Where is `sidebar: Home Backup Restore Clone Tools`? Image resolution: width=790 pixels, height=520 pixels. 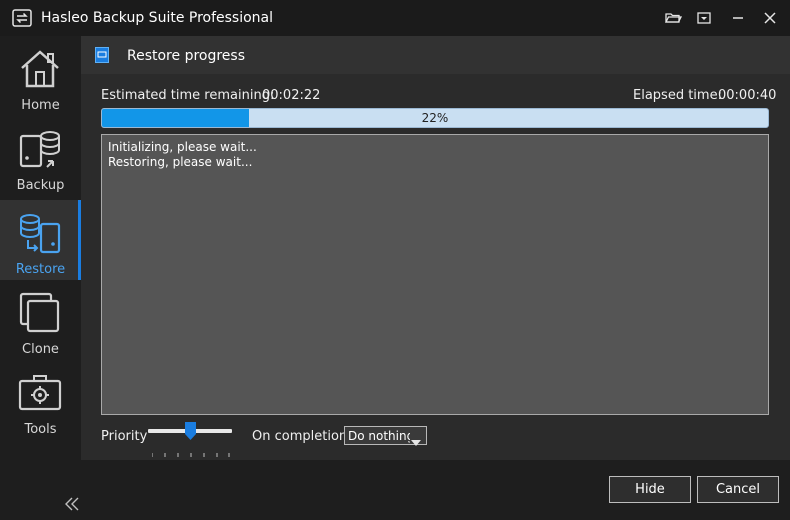
sidebar: Home Backup Restore Clone Tools is located at coordinates (40, 278).